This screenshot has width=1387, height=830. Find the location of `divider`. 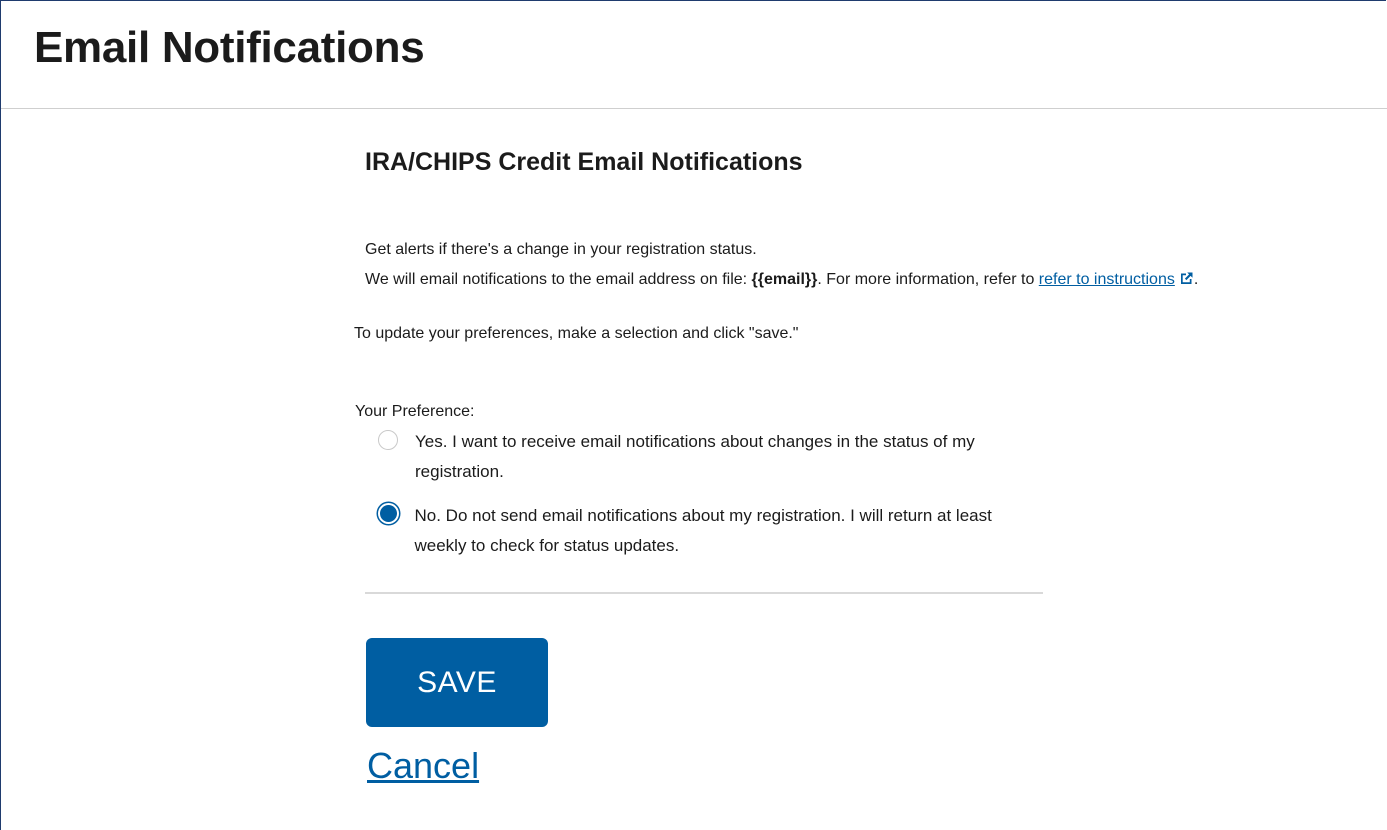

divider is located at coordinates (704, 593).